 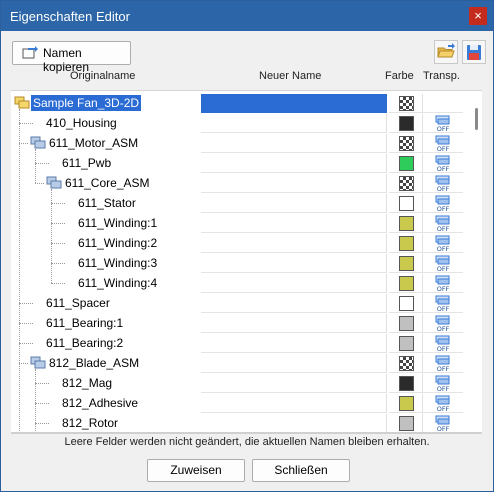 I want to click on tree-row: 812_Rotor OFF, so click(x=241, y=423).